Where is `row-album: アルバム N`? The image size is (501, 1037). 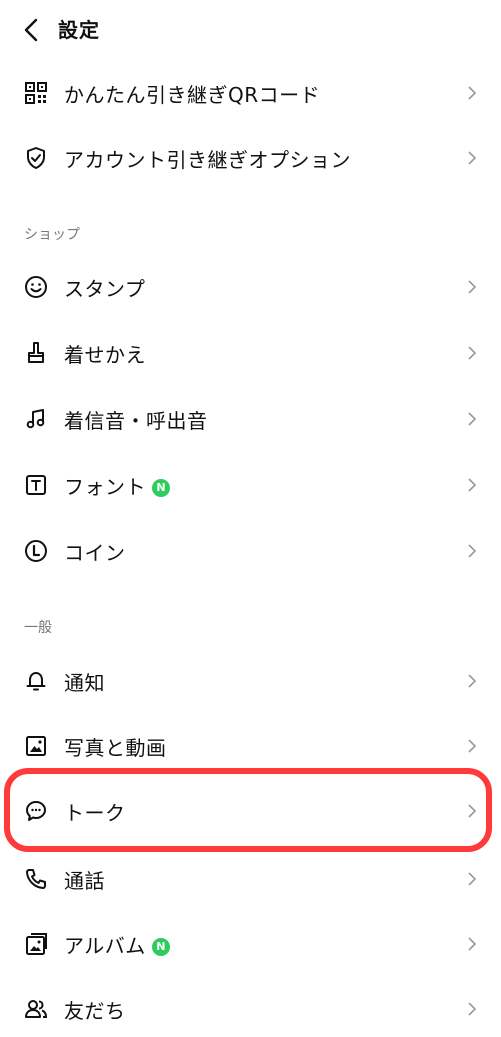 row-album: アルバム N is located at coordinates (250, 944).